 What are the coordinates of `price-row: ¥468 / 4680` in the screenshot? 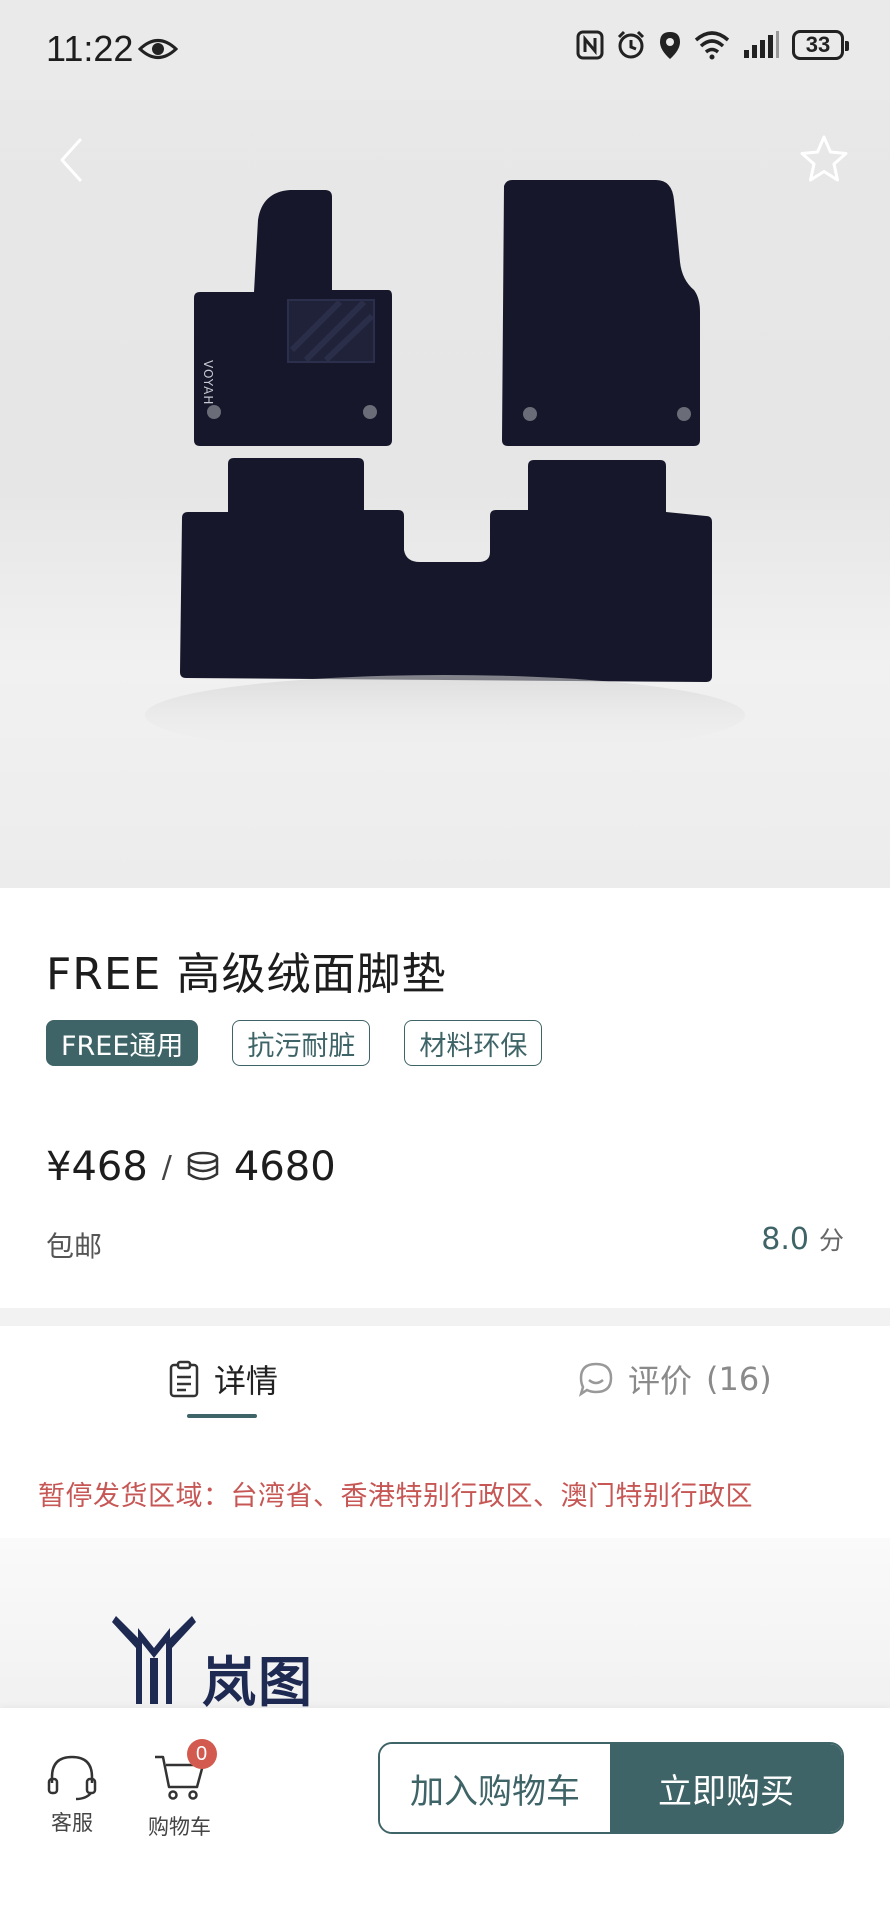 It's located at (191, 1167).